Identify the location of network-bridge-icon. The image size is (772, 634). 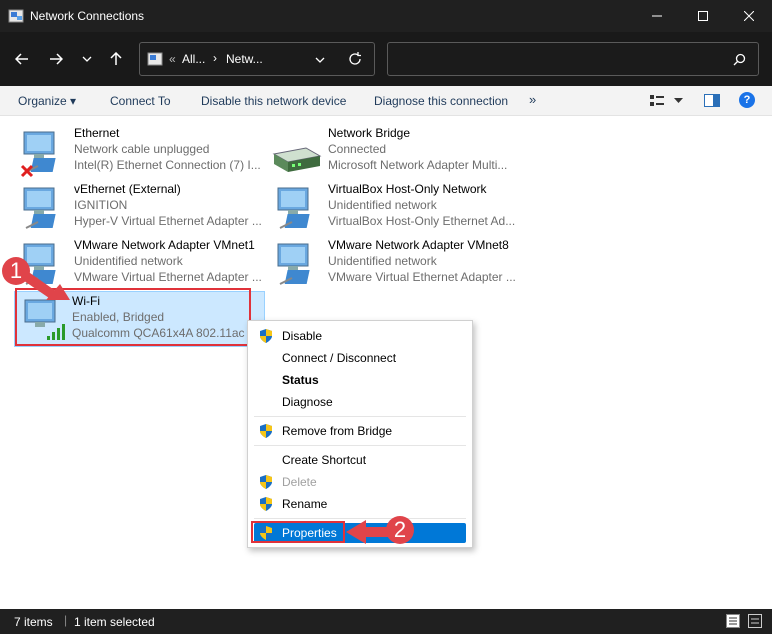
(297, 159).